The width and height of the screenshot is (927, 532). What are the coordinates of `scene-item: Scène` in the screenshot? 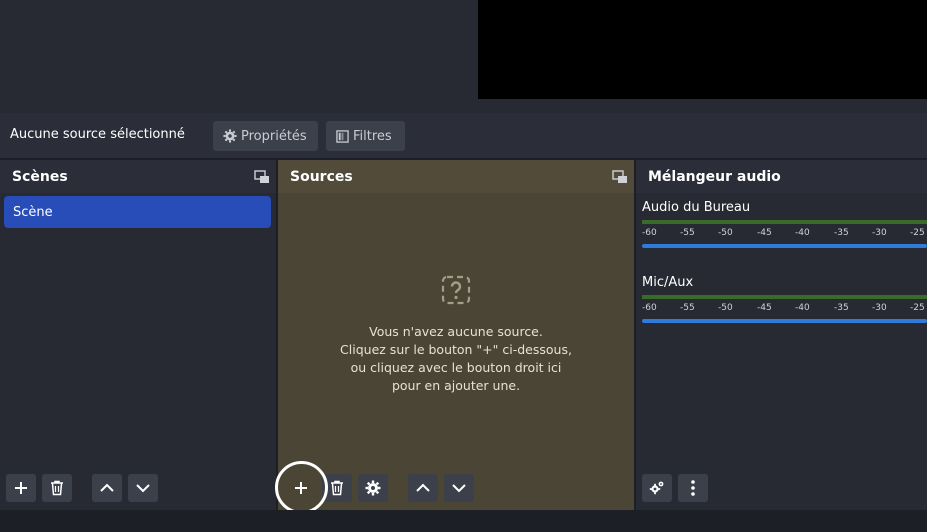 It's located at (137, 212).